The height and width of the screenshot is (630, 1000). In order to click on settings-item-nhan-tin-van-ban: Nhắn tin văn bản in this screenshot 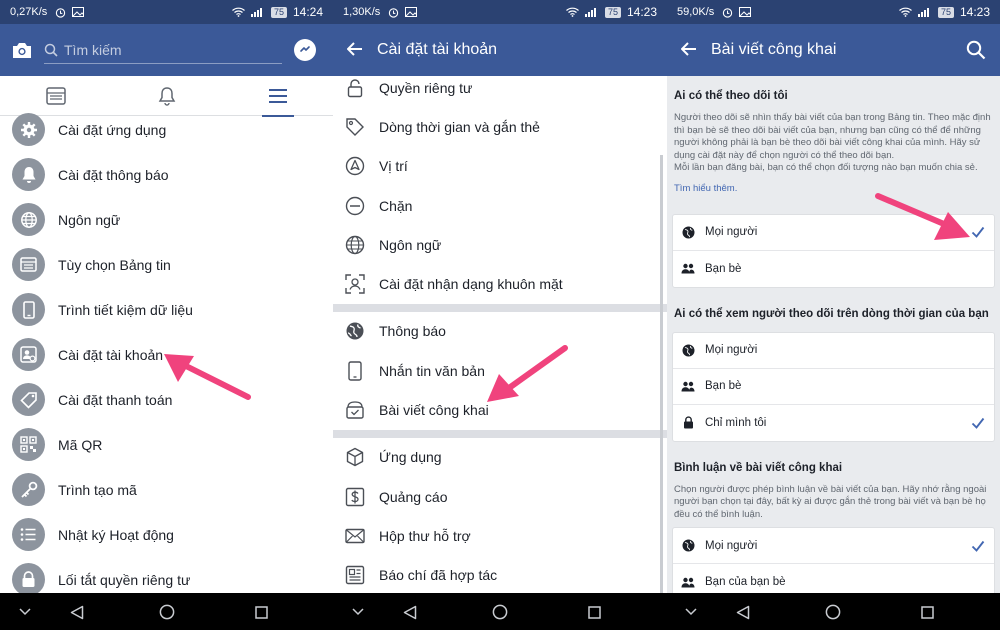, I will do `click(500, 370)`.